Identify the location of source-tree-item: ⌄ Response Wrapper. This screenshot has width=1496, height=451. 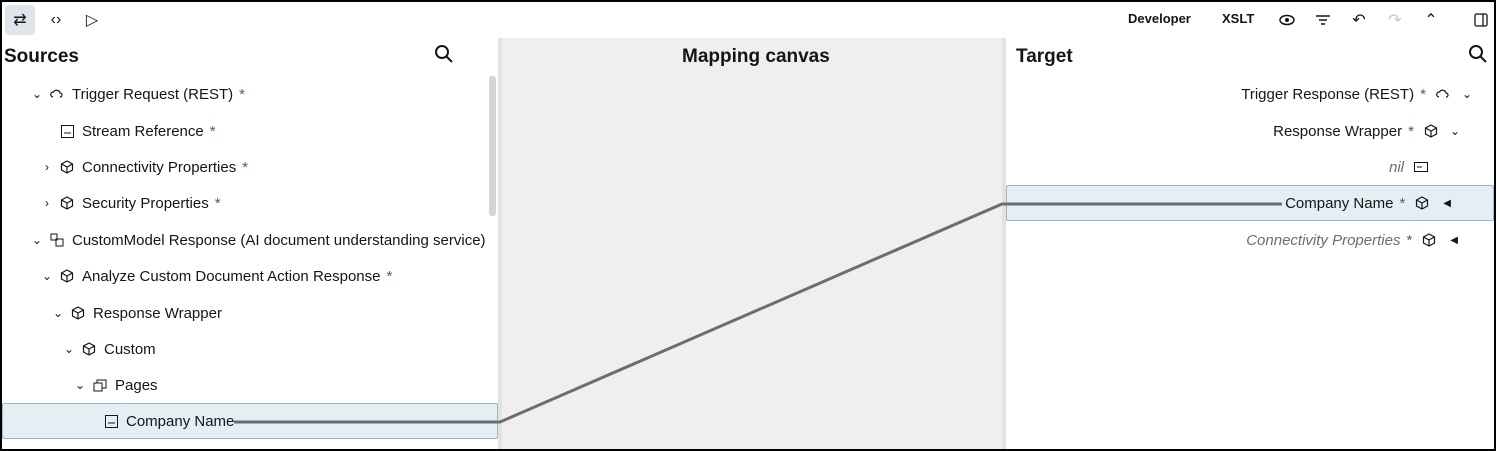
(274, 313).